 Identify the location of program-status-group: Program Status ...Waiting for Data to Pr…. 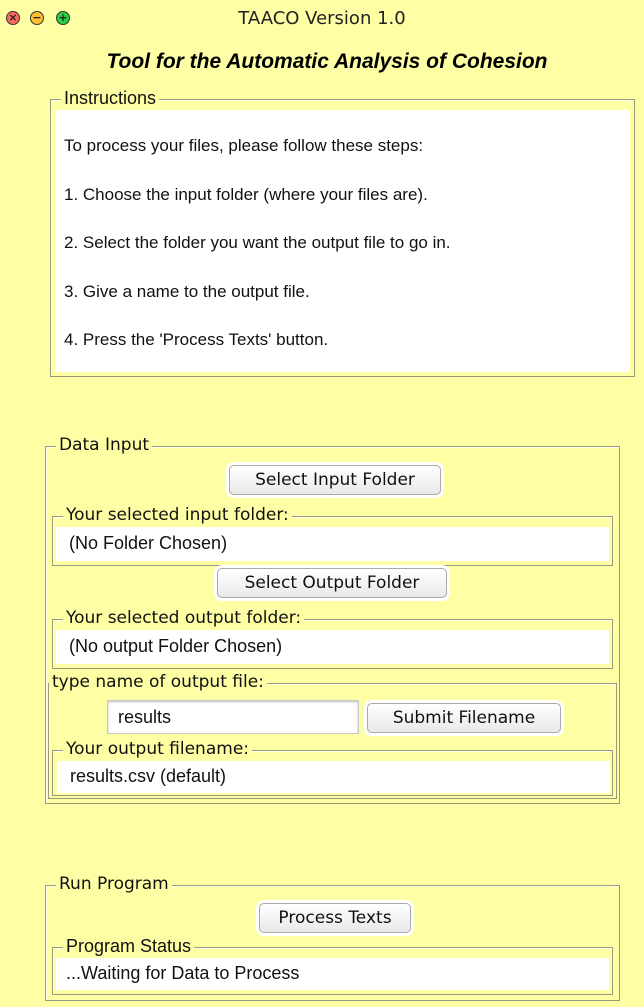
(332, 965).